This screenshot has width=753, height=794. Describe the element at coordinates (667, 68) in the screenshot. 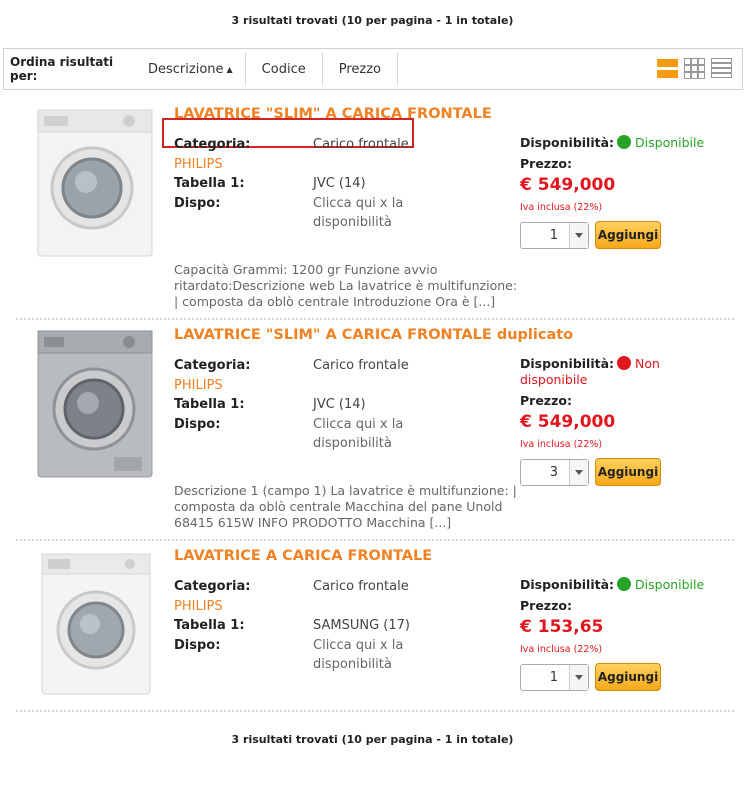

I see `list-view-icon` at that location.